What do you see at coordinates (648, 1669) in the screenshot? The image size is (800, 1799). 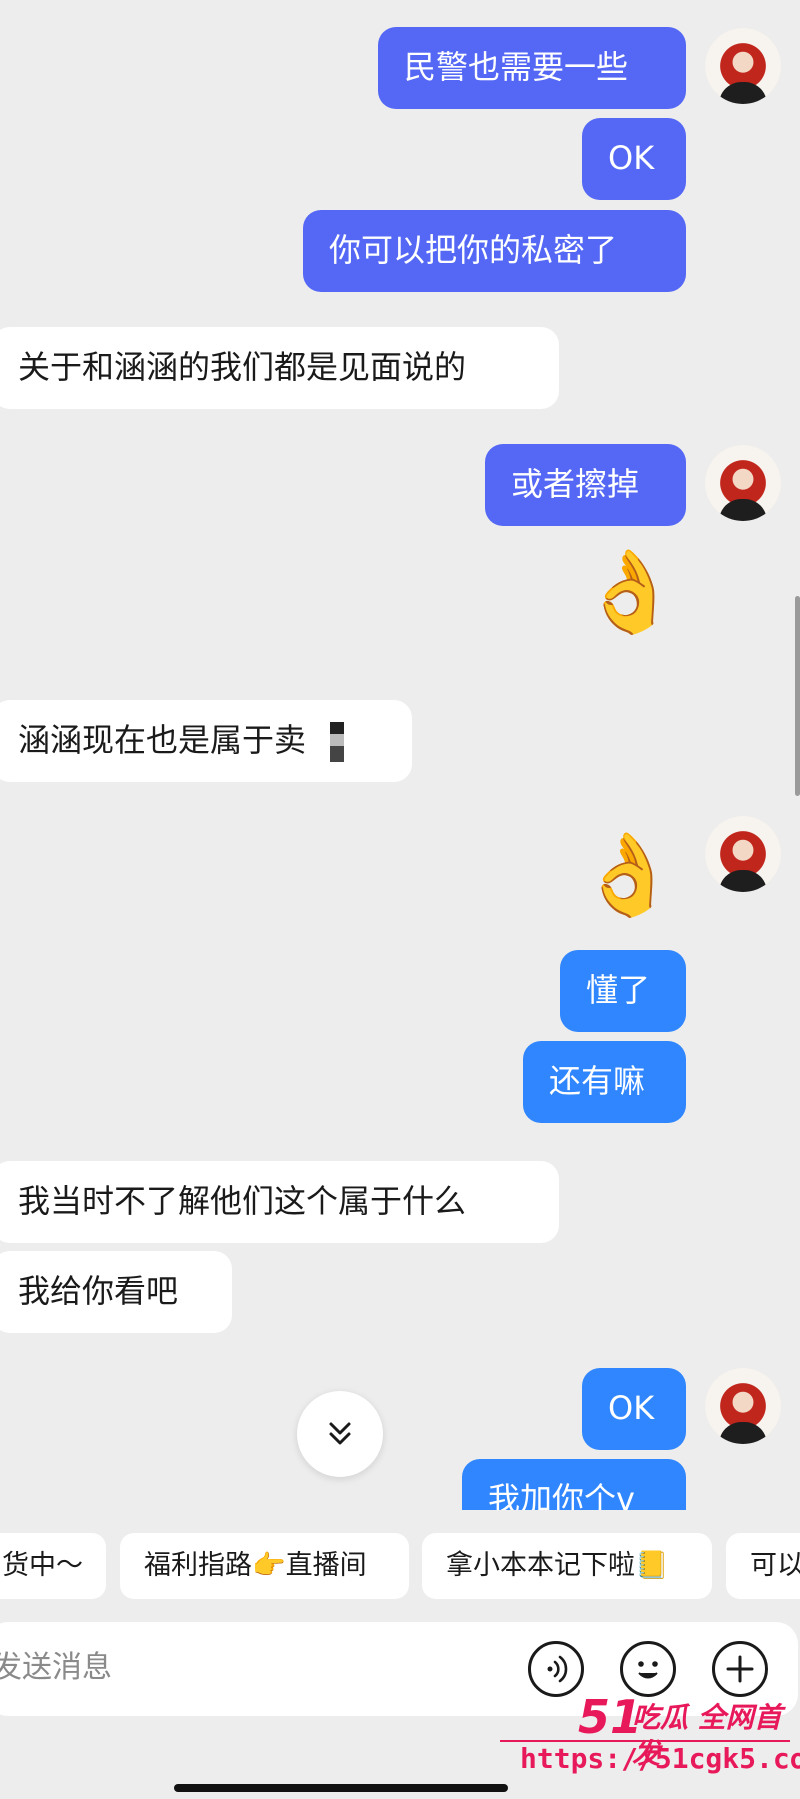 I see `smiley-icon` at bounding box center [648, 1669].